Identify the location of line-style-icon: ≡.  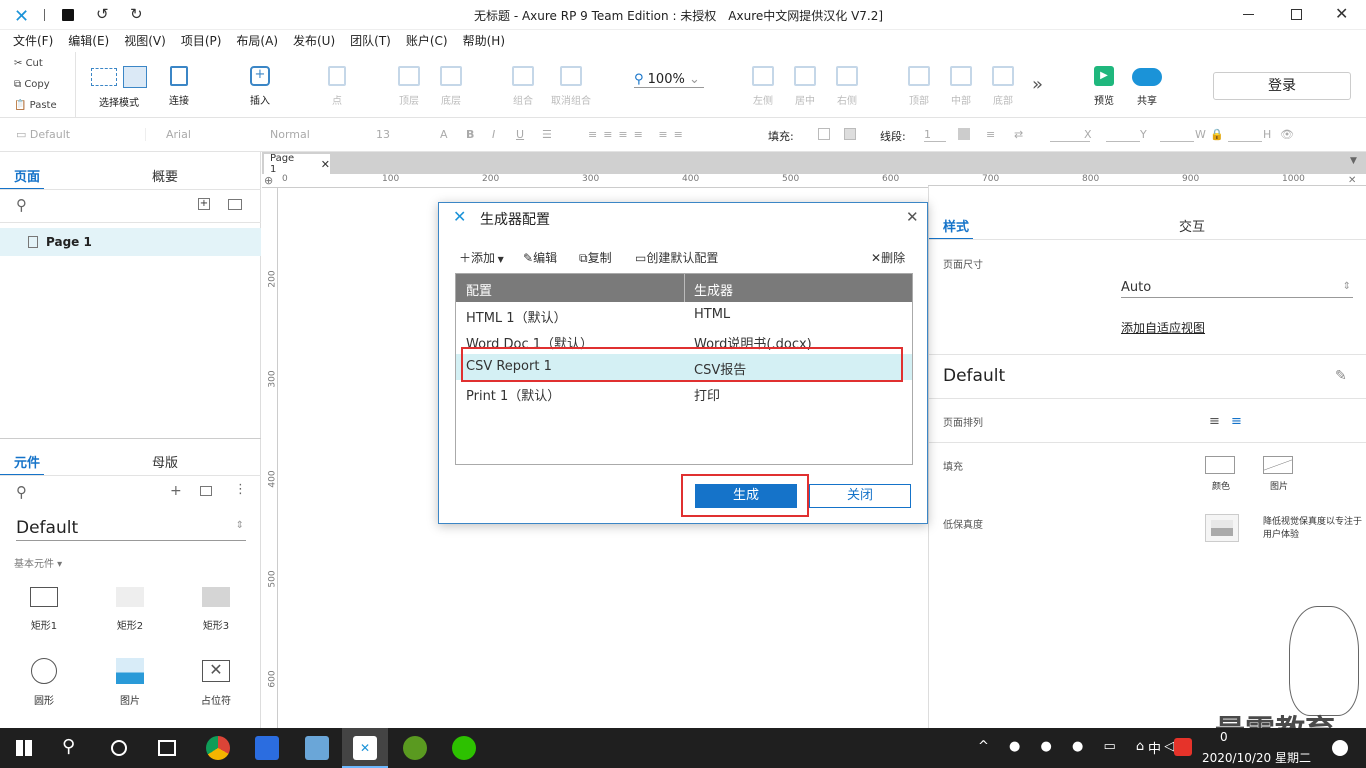
(990, 134).